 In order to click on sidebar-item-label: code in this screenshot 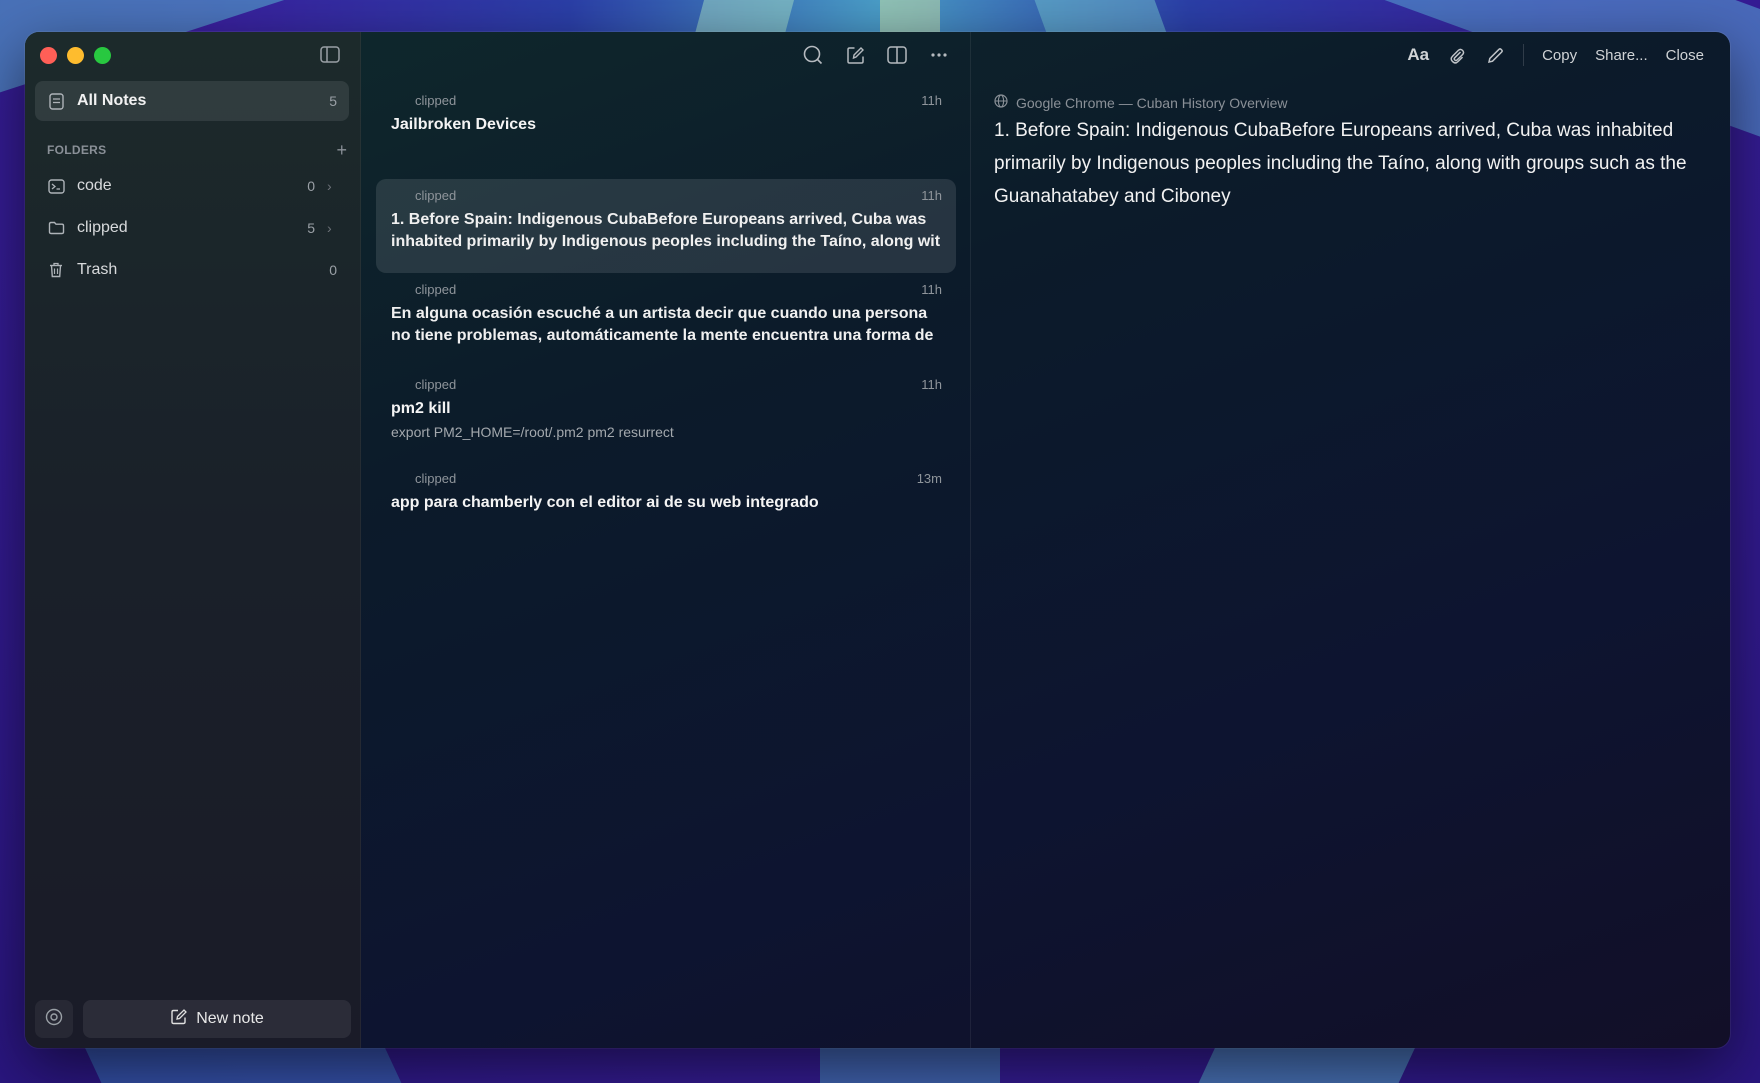, I will do `click(94, 185)`.